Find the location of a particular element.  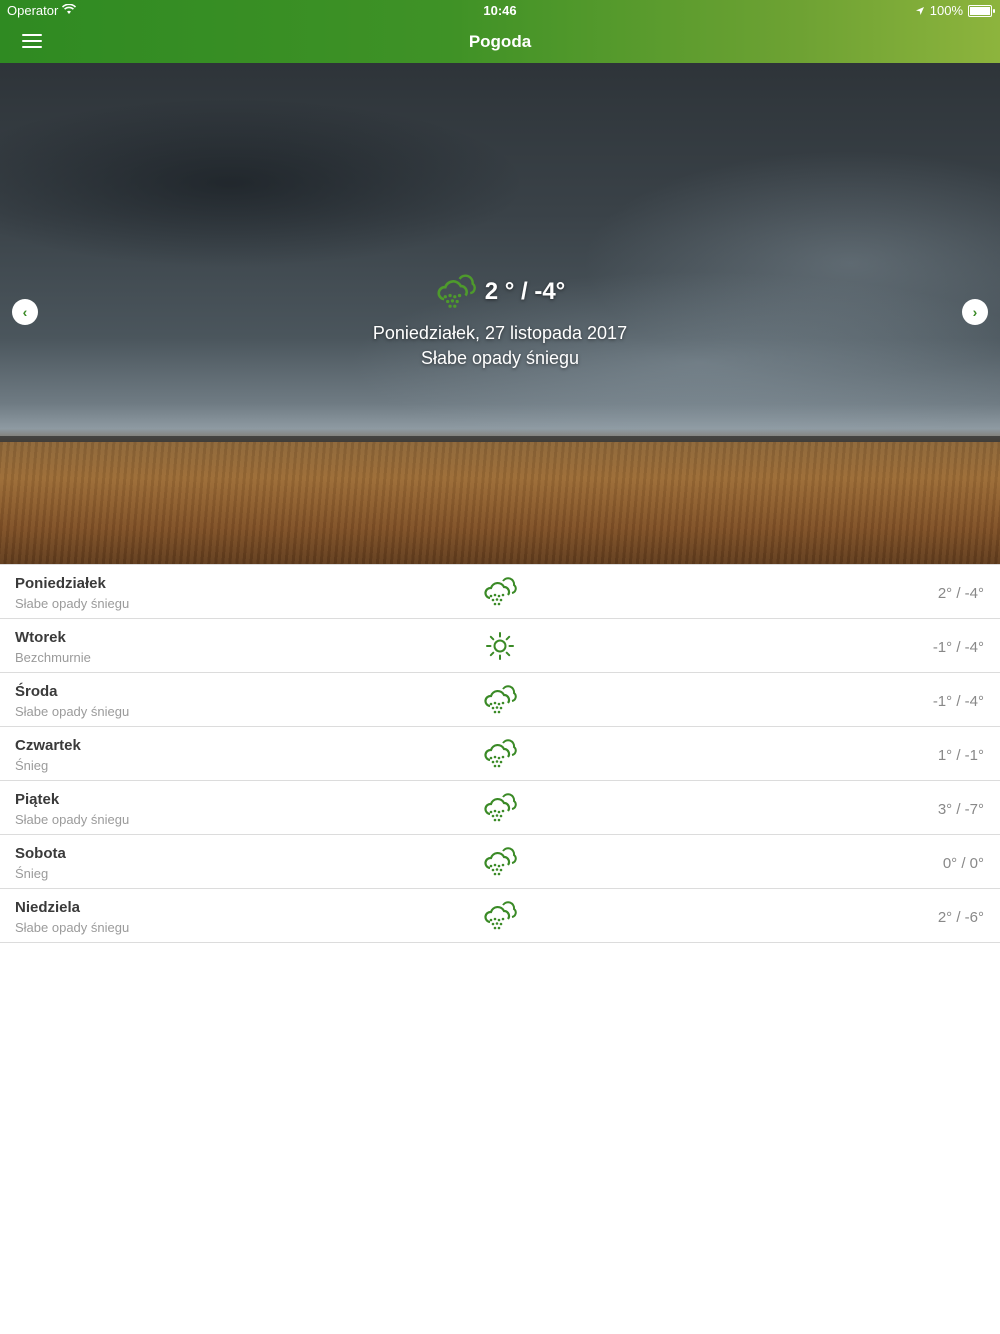

forecast-row: Sobota Śnieg 0° / 0° is located at coordinates (500, 862).